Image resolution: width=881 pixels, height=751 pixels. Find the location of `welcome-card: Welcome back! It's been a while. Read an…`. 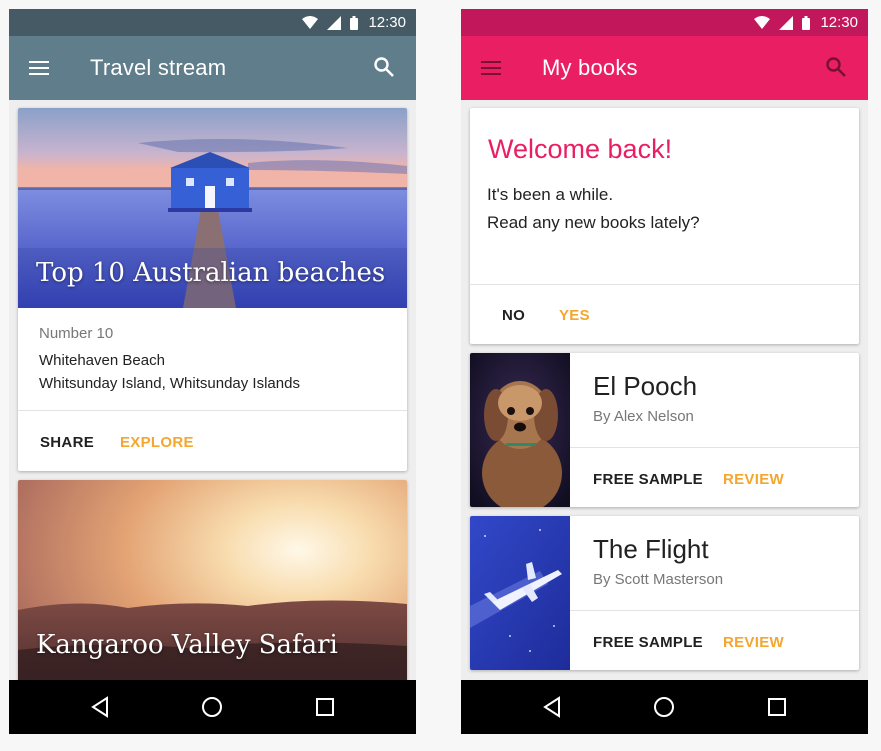

welcome-card: Welcome back! It's been a while. Read an… is located at coordinates (664, 226).